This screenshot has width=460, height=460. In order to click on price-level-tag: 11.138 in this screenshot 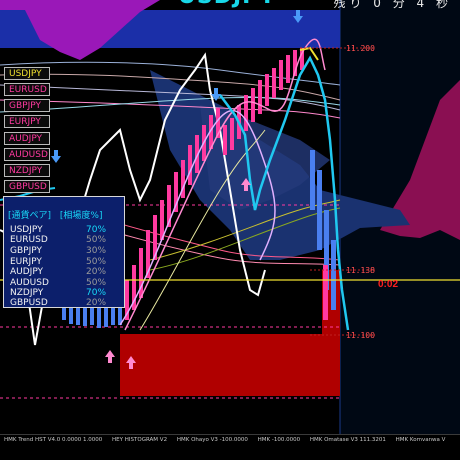, I will do `click(360, 270)`.